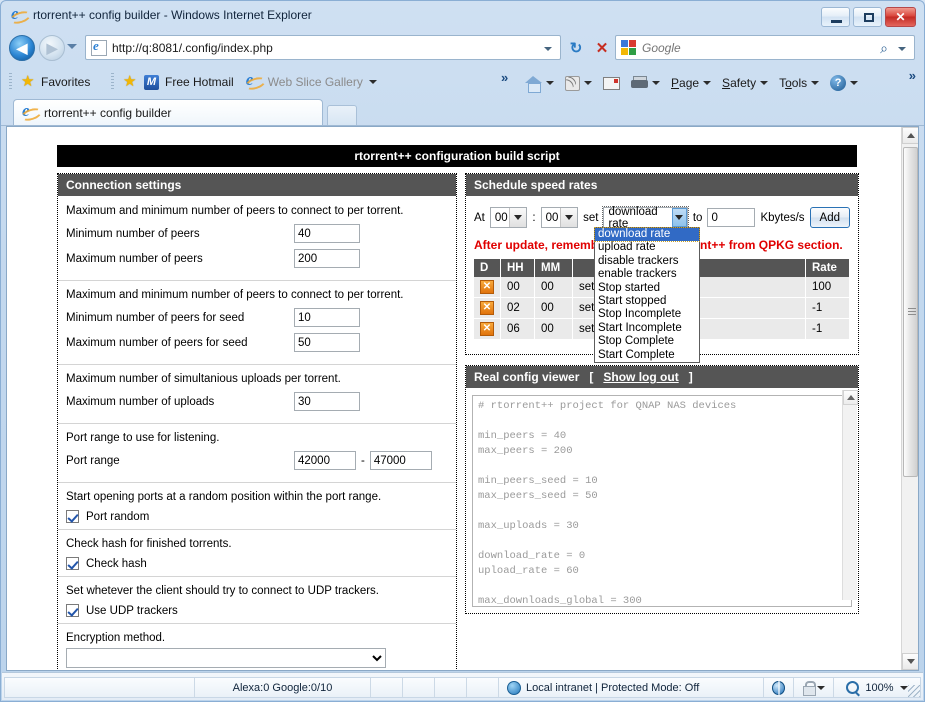 Image resolution: width=925 pixels, height=702 pixels. I want to click on minimize-button, so click(835, 17).